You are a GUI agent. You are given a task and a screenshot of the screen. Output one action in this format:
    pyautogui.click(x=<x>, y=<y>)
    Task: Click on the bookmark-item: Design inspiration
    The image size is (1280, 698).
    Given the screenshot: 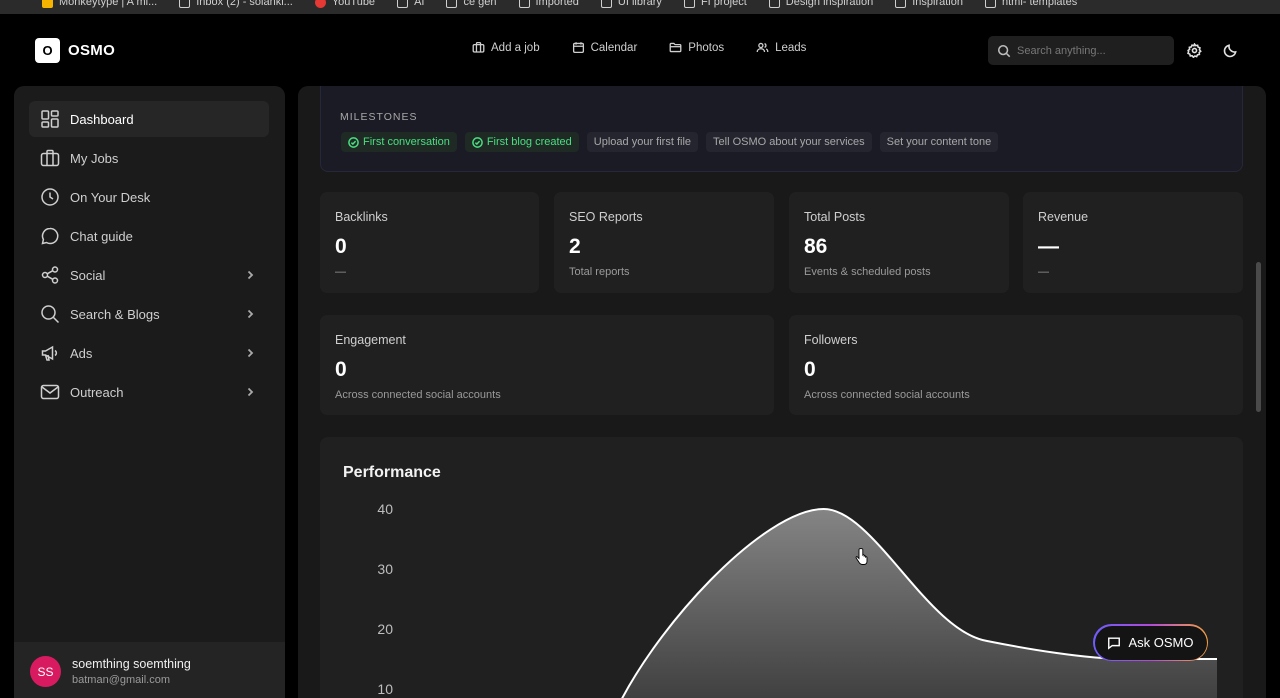 What is the action you would take?
    pyautogui.click(x=821, y=4)
    